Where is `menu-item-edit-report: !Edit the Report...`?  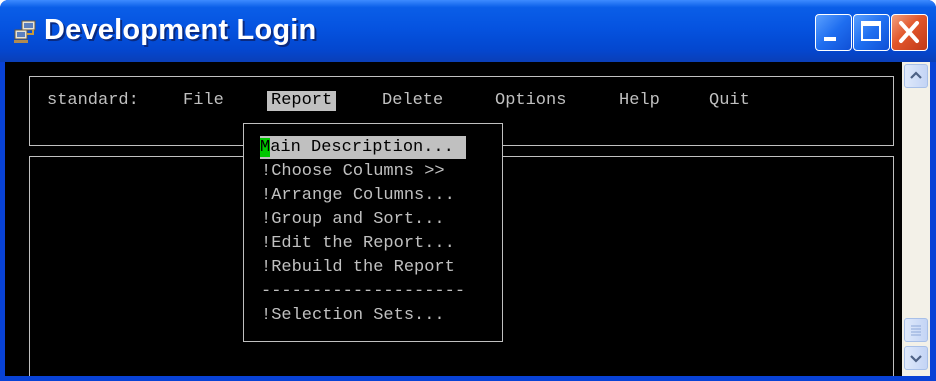 menu-item-edit-report: !Edit the Report... is located at coordinates (358, 243).